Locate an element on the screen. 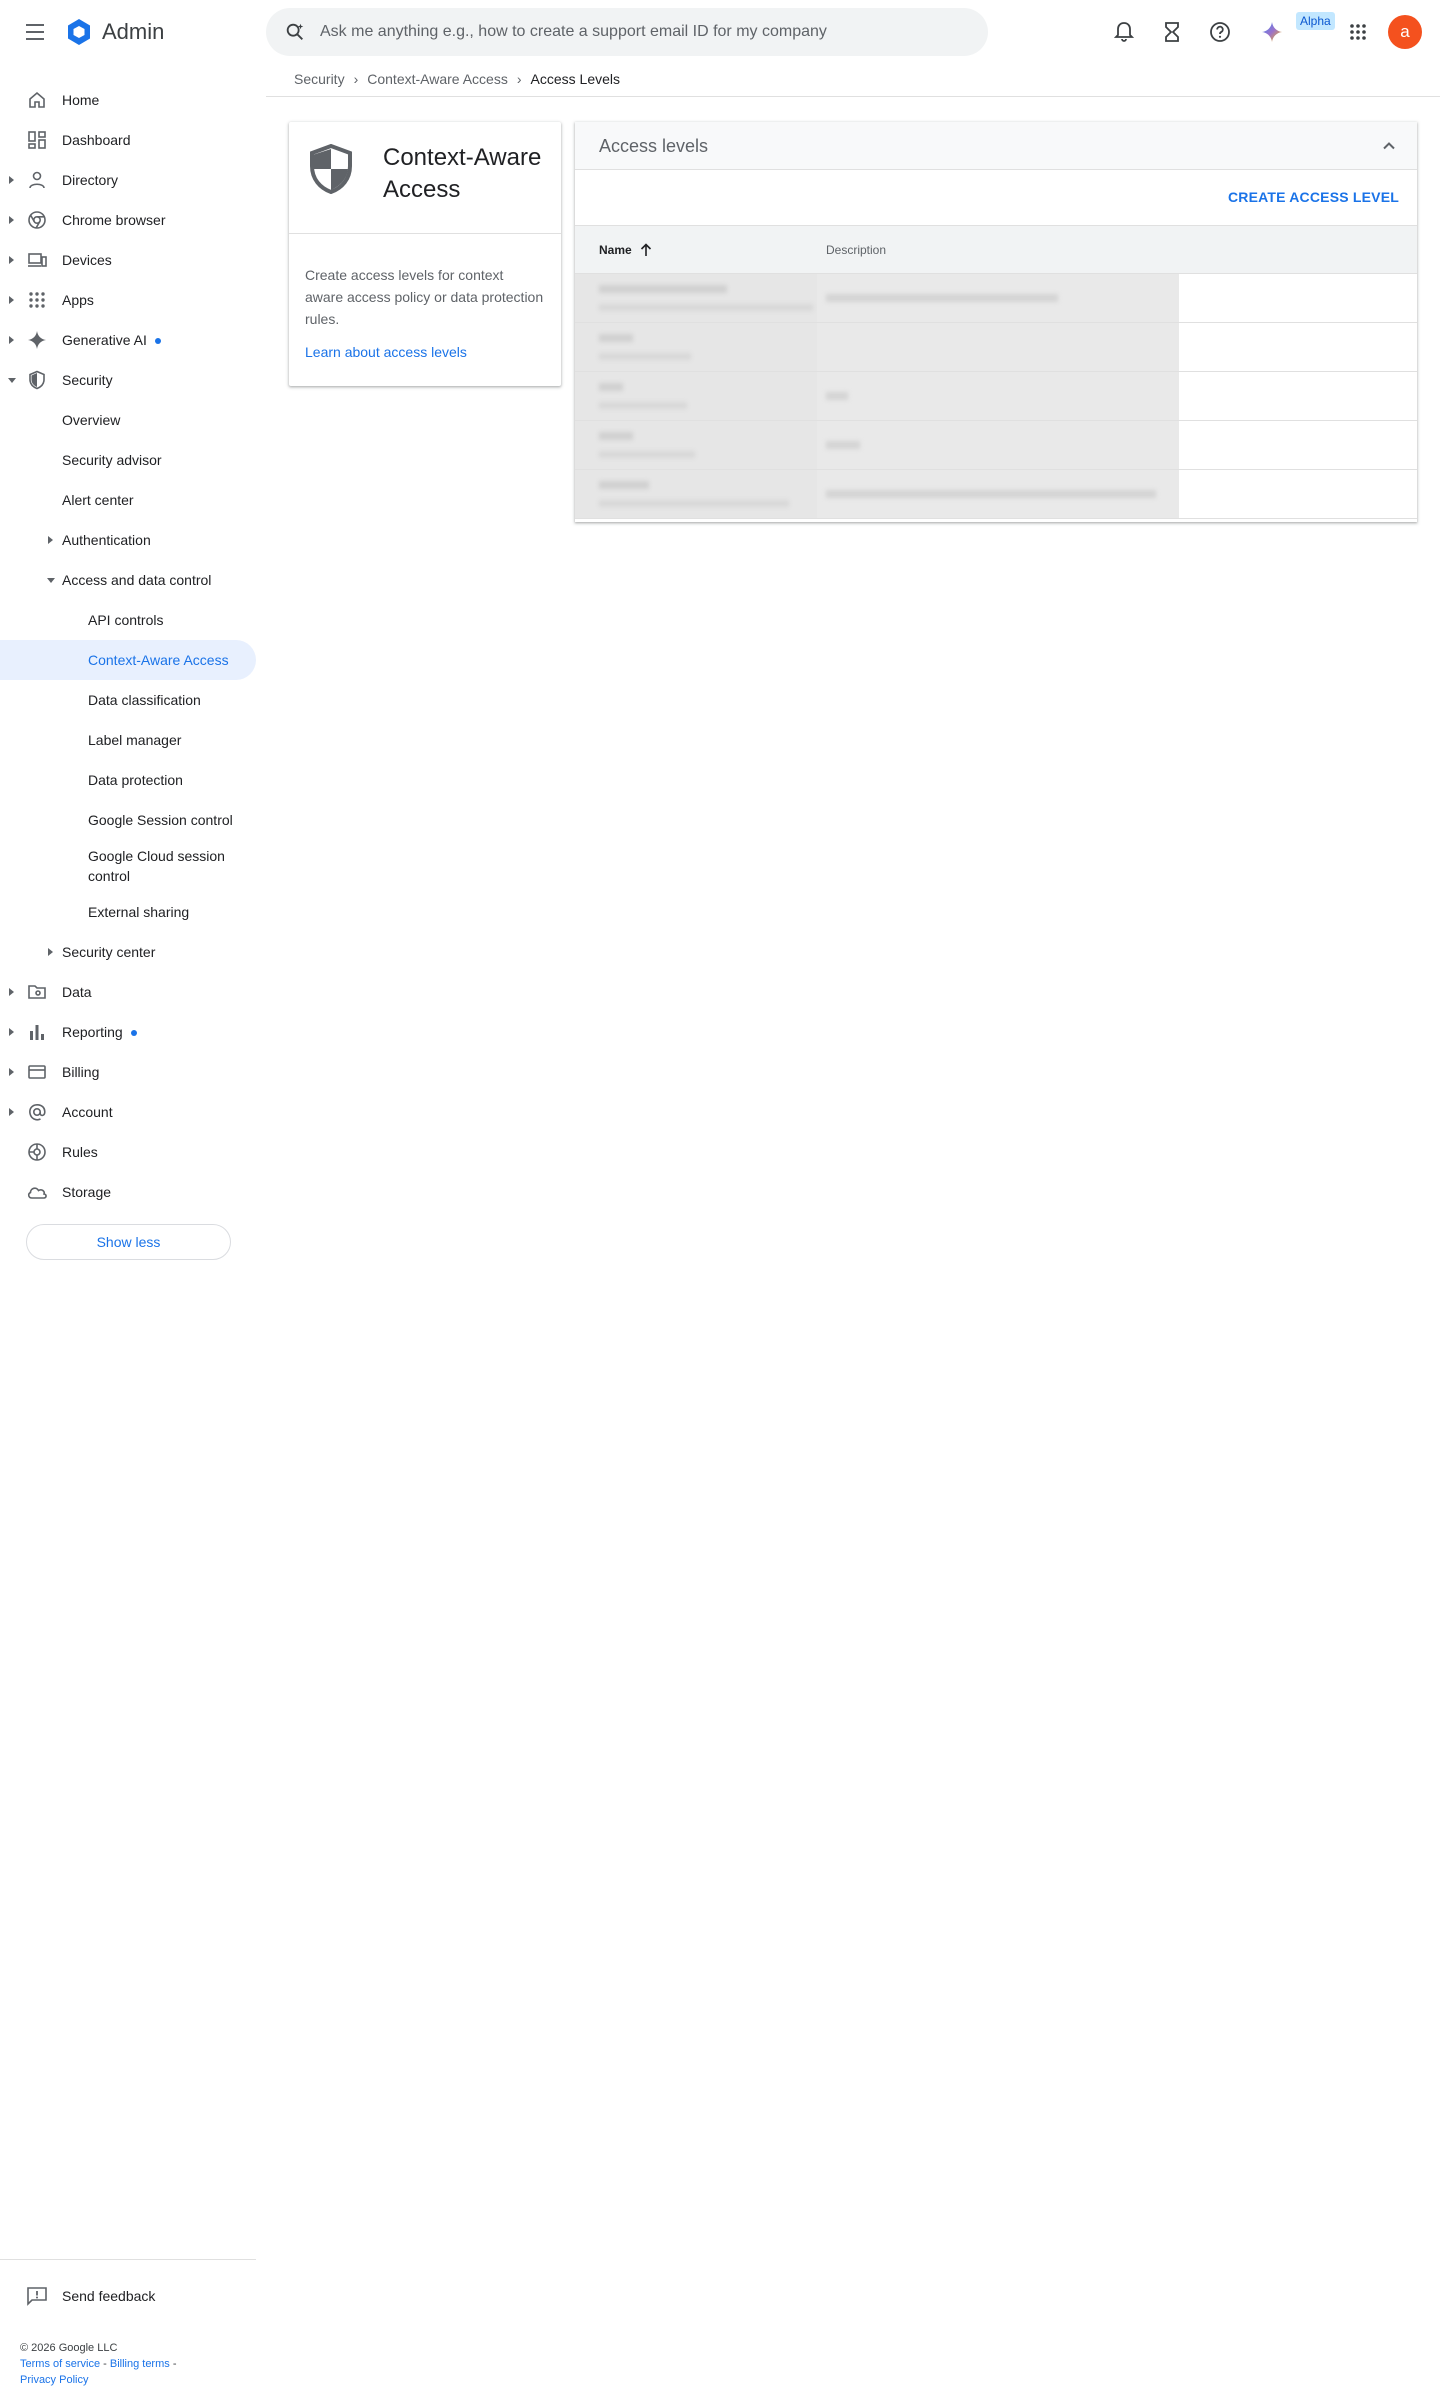  apps-grid-button is located at coordinates (1358, 32).